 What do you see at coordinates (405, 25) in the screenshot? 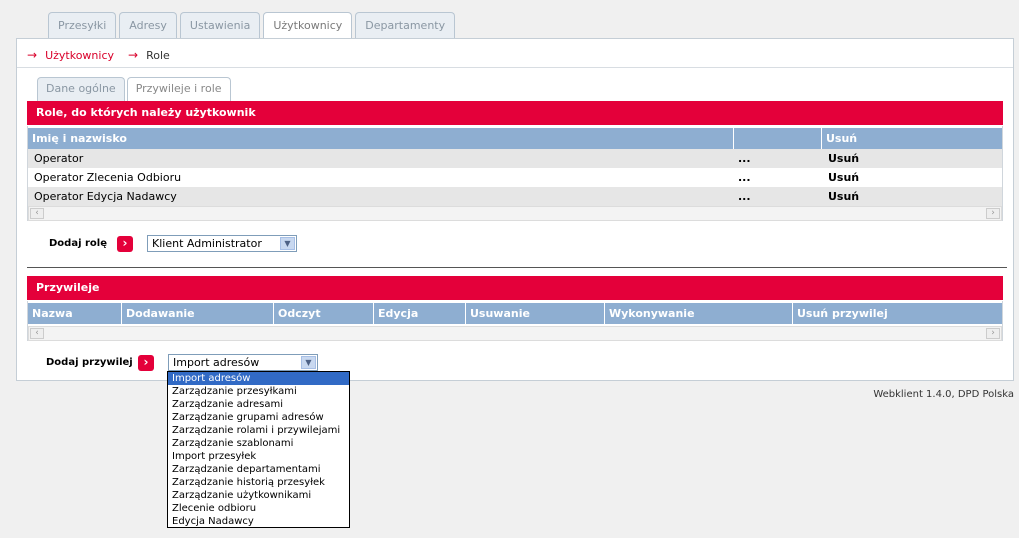
I see `tab-departamenty: Departamenty` at bounding box center [405, 25].